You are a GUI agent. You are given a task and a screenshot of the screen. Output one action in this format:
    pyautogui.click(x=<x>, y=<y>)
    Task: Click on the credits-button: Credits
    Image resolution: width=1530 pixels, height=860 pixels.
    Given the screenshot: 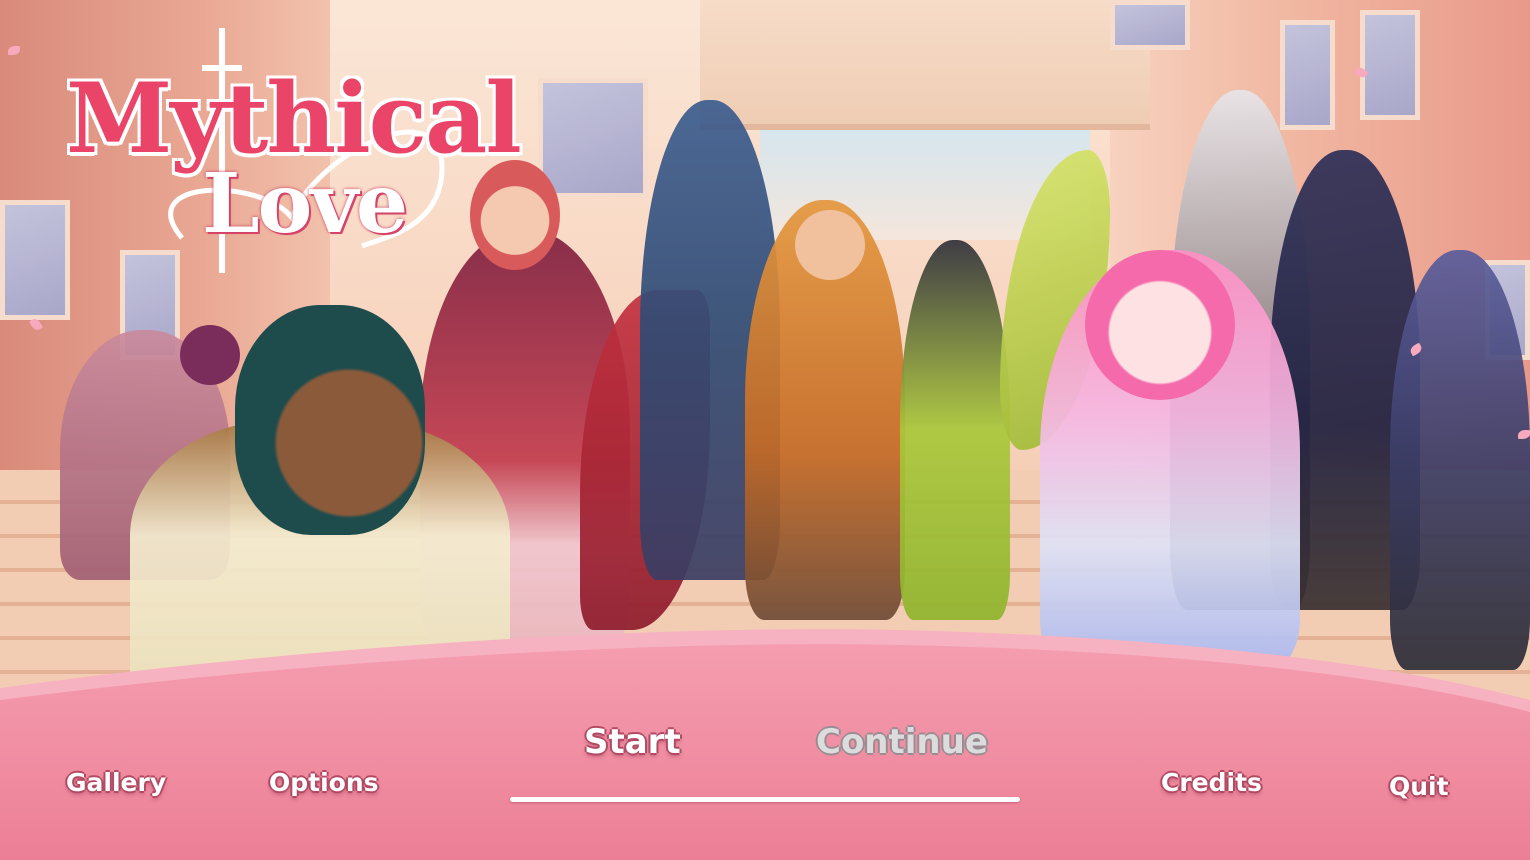 What is the action you would take?
    pyautogui.click(x=1211, y=782)
    